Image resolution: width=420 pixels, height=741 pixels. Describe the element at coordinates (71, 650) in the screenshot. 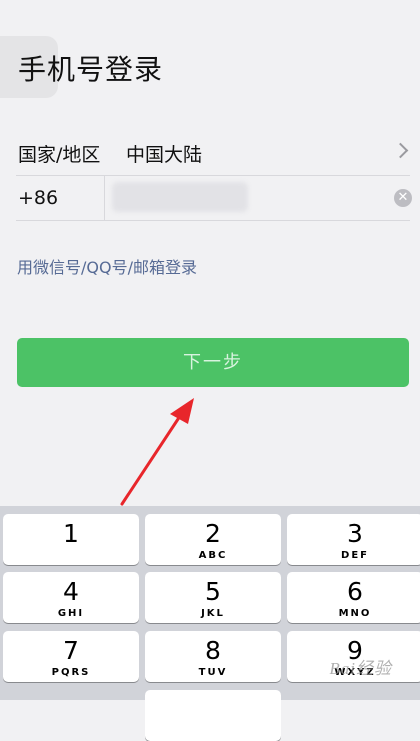

I see `key-number: 7` at that location.